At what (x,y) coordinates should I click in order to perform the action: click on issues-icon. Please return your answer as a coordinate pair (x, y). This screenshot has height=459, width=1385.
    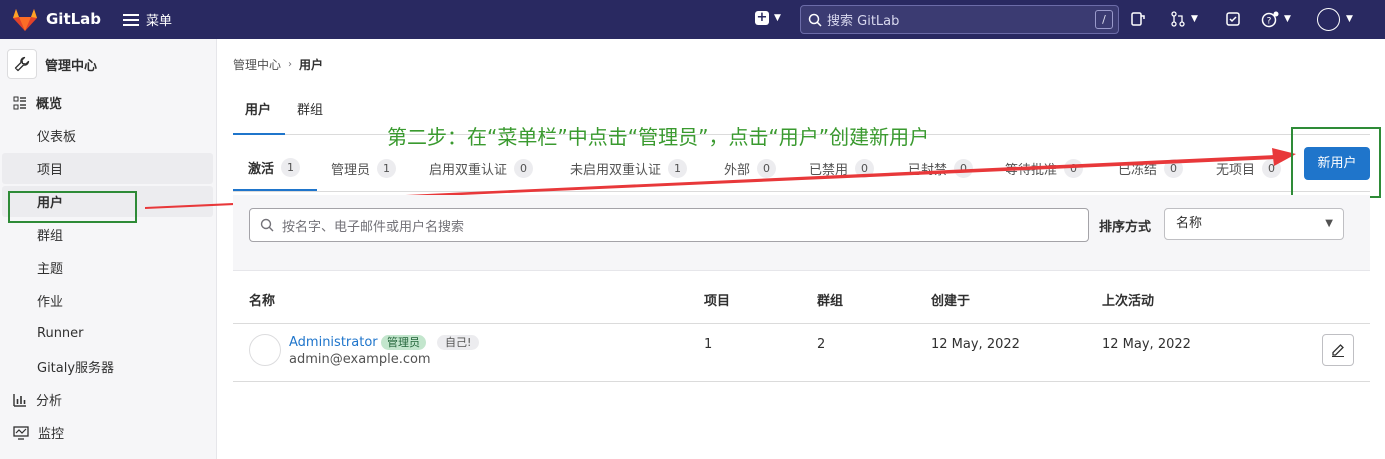
    Looking at the image, I should click on (1138, 19).